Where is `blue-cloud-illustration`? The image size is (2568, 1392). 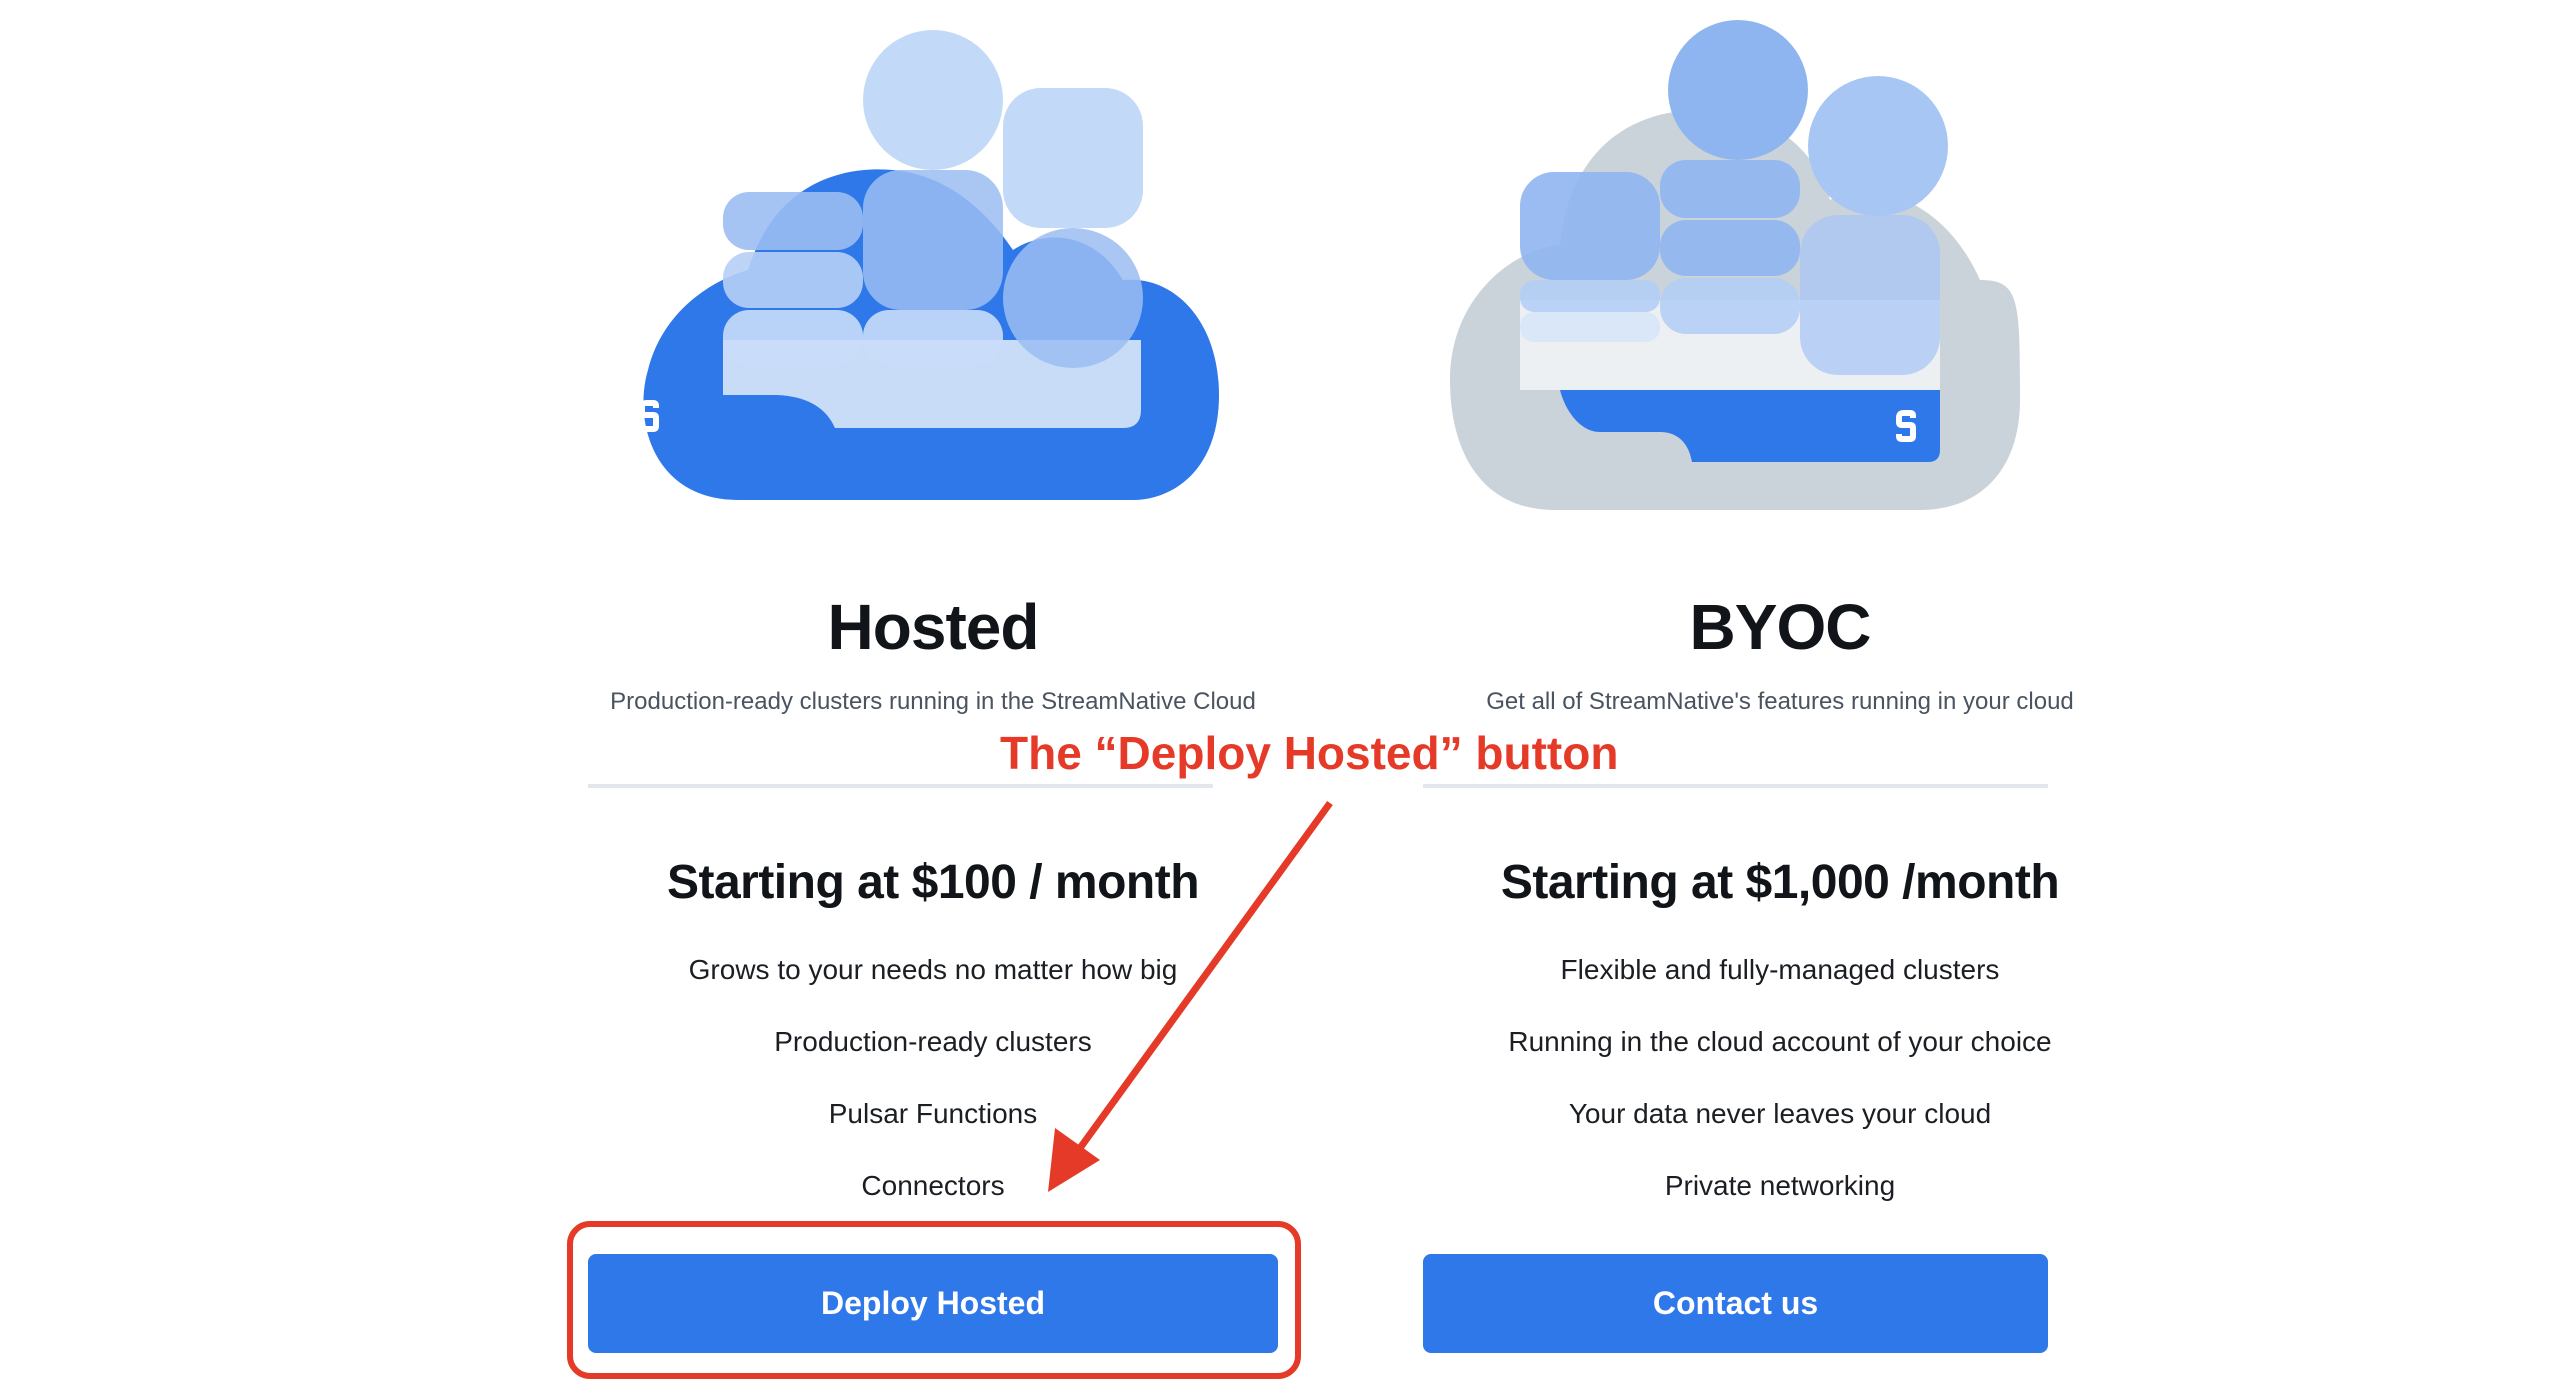 blue-cloud-illustration is located at coordinates (929, 265).